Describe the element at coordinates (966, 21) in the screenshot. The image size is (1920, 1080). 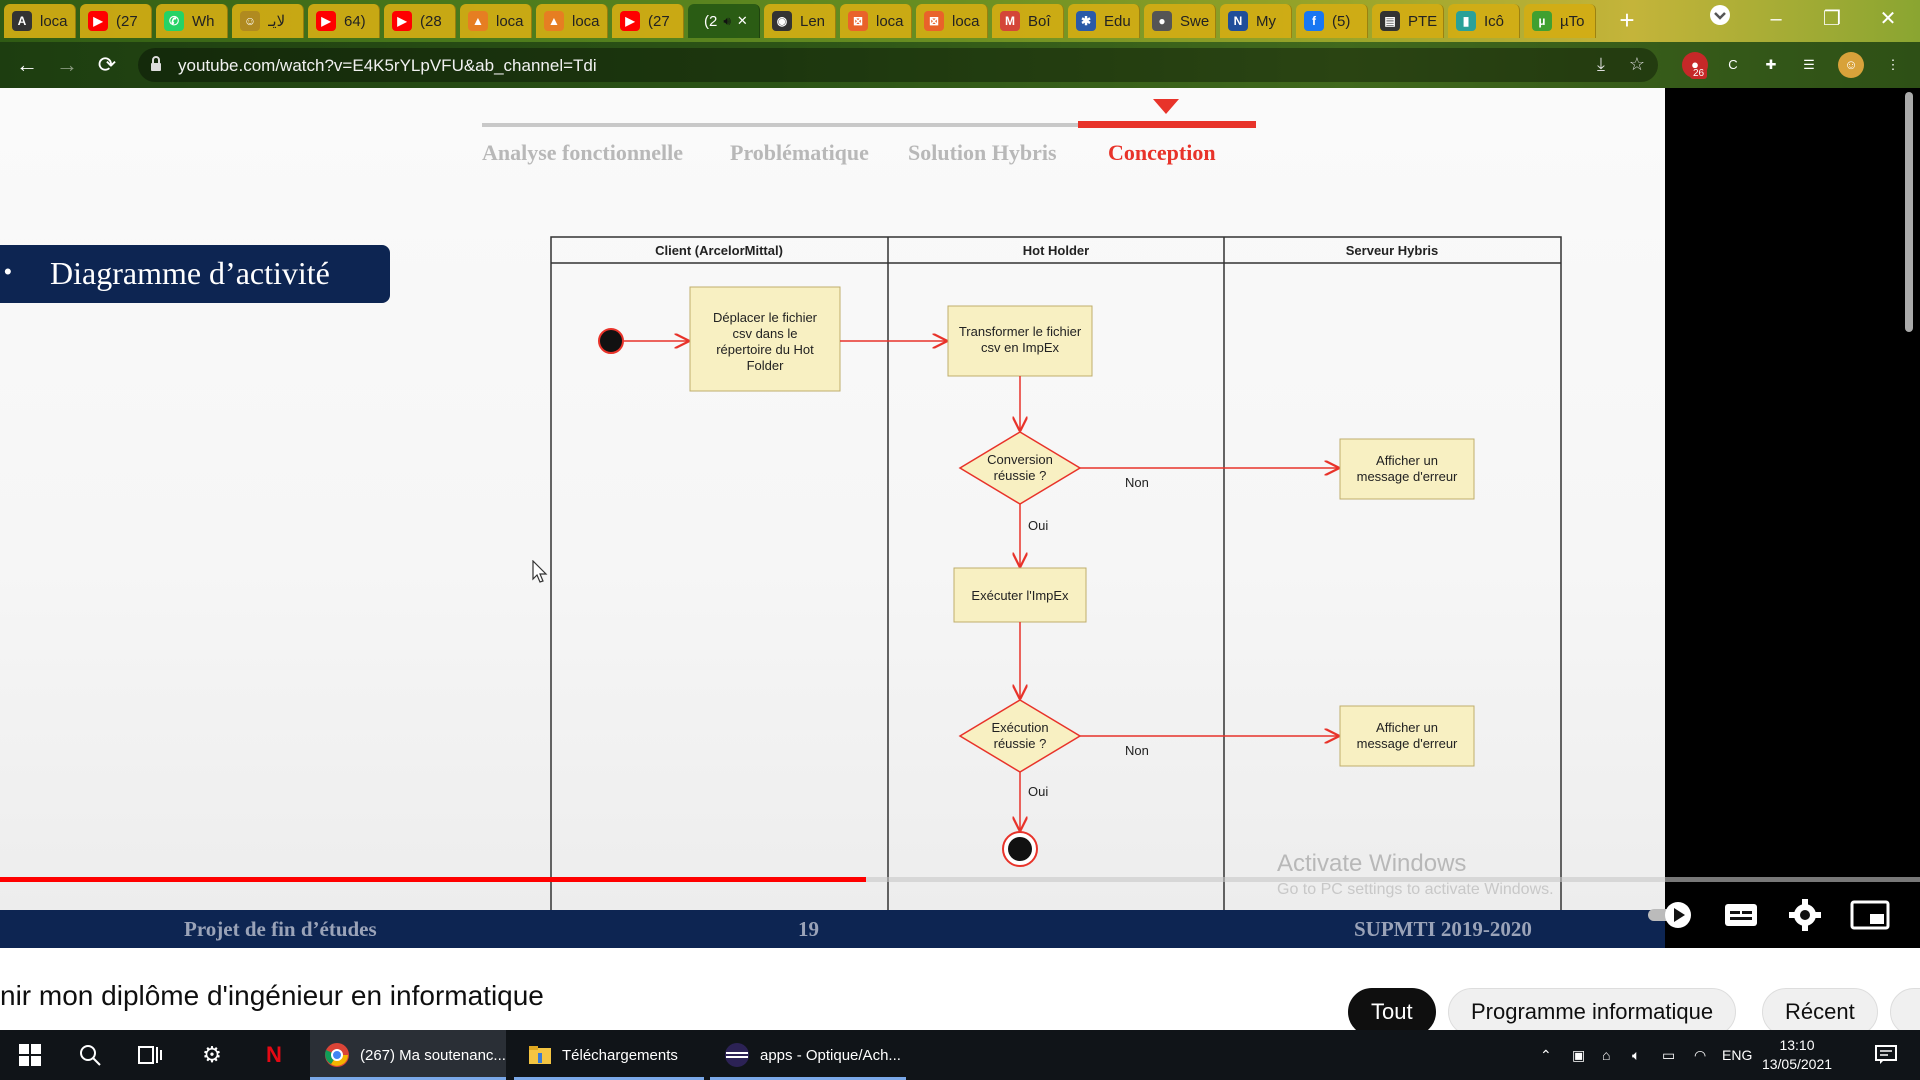
I see `browser-tab-label: loca` at that location.